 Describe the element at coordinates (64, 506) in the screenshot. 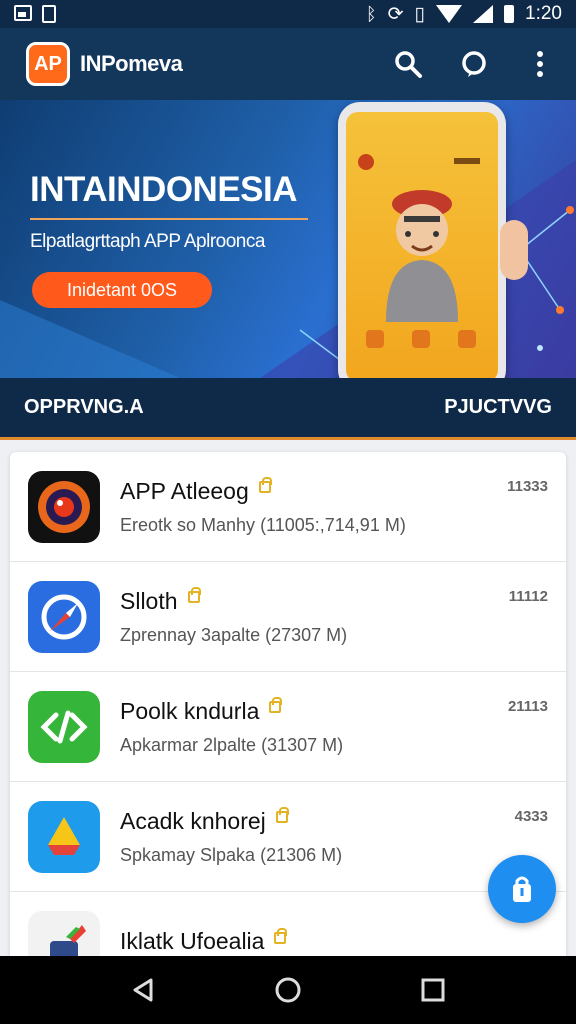

I see `camera-app-icon` at that location.